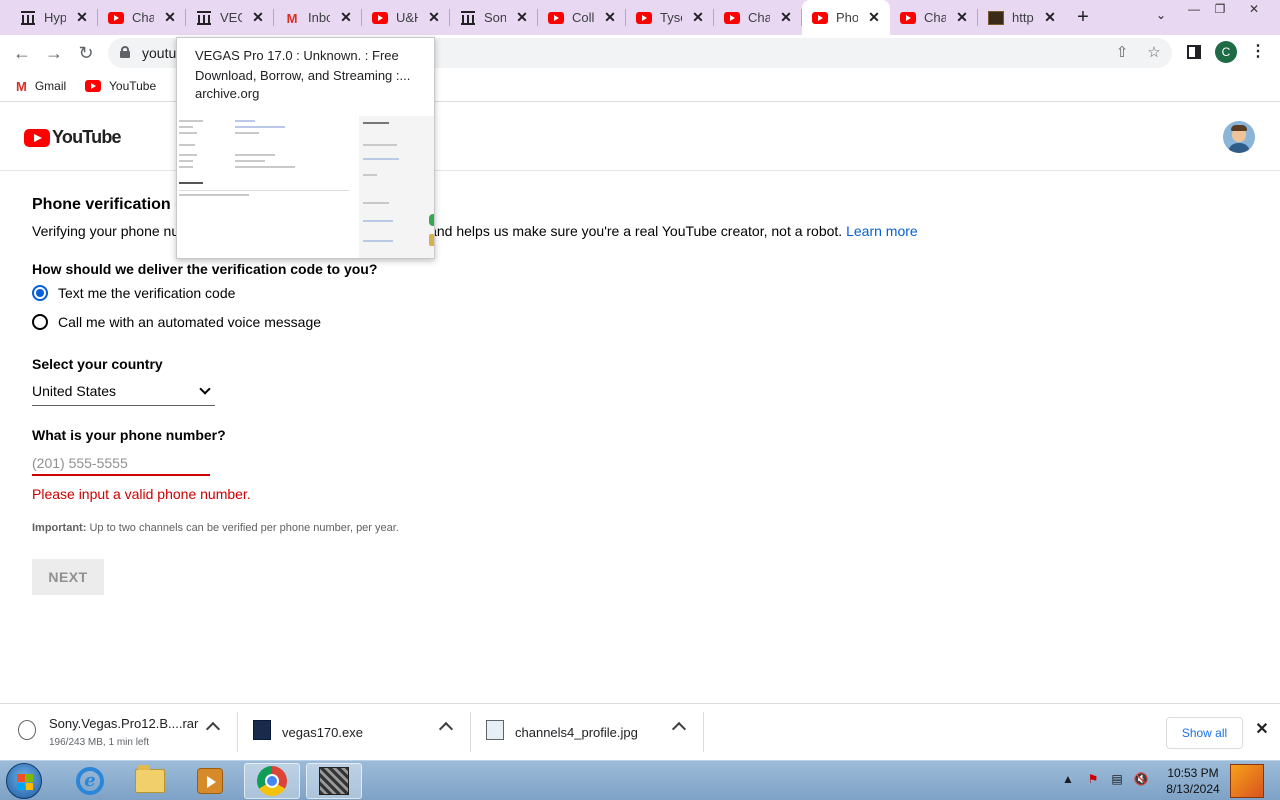 This screenshot has width=1280, height=800. I want to click on tab-youtube-cha-2: Cha ✕, so click(758, 17).